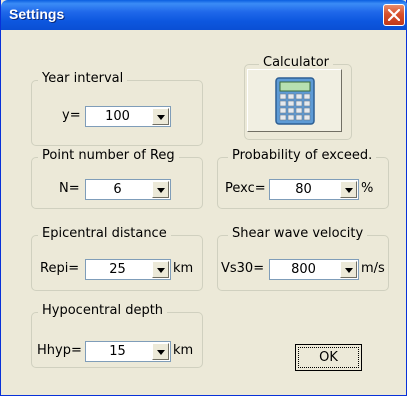 The width and height of the screenshot is (407, 396). What do you see at coordinates (117, 351) in the screenshot?
I see `hypocentral-value: 15` at bounding box center [117, 351].